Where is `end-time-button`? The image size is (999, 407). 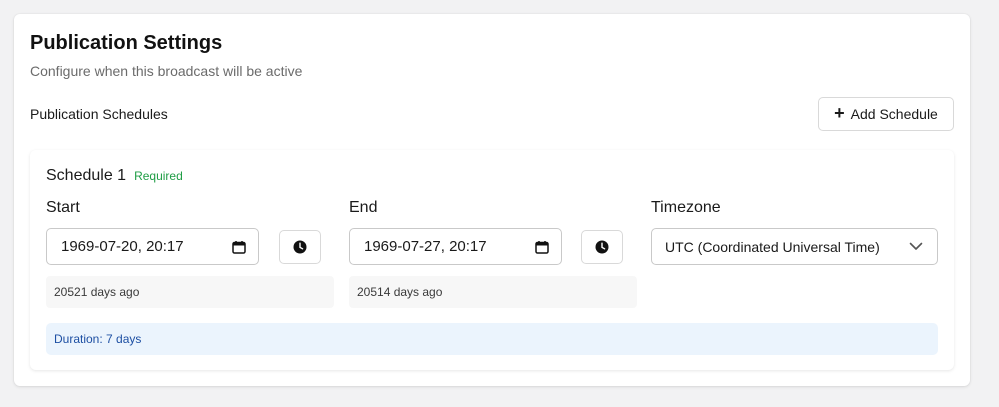 end-time-button is located at coordinates (602, 247).